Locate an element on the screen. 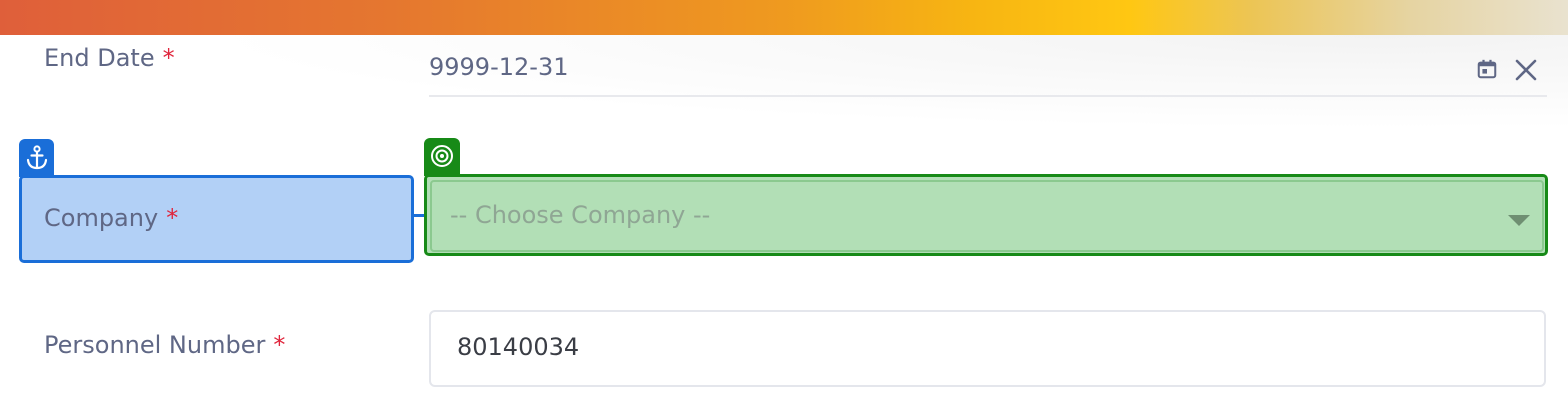  end-date-value: 9999-12-31 is located at coordinates (498, 67).